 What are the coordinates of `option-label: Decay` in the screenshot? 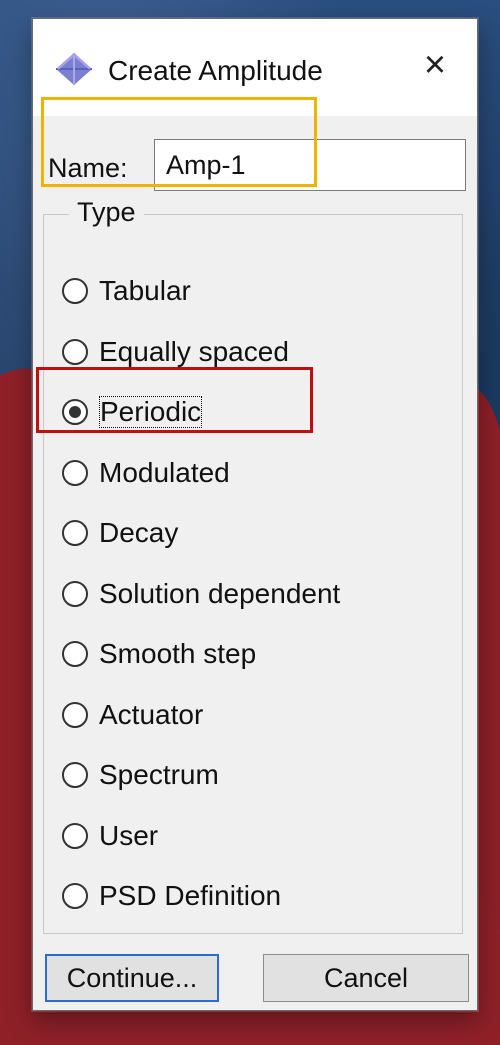 It's located at (139, 533).